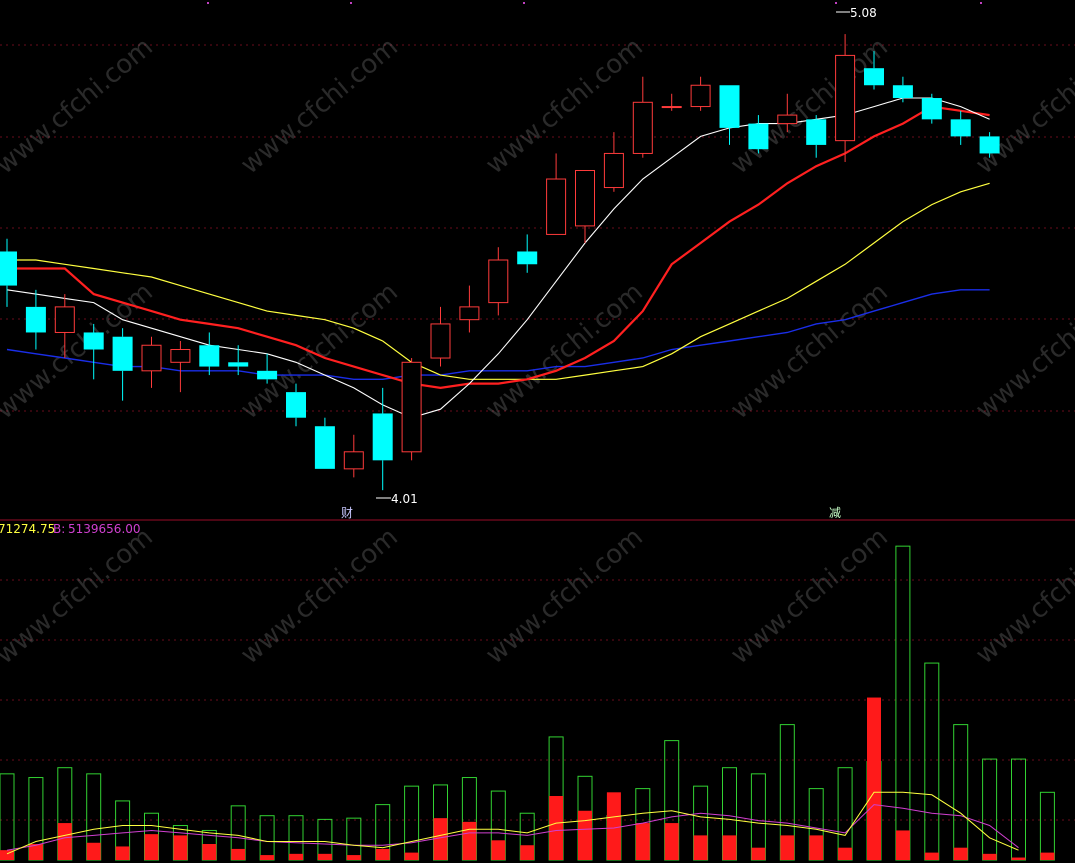  I want to click on low-price-label: 4.01, so click(404, 499).